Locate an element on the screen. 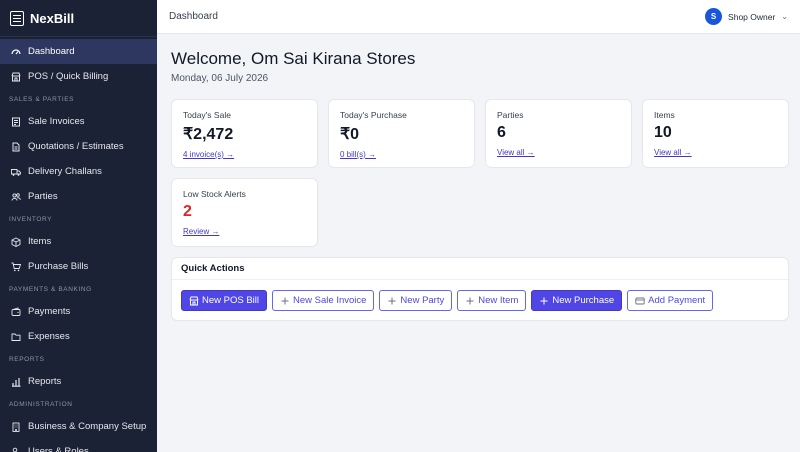  sidebar-item-purchase-bills: Purchase Bills is located at coordinates (78, 266).